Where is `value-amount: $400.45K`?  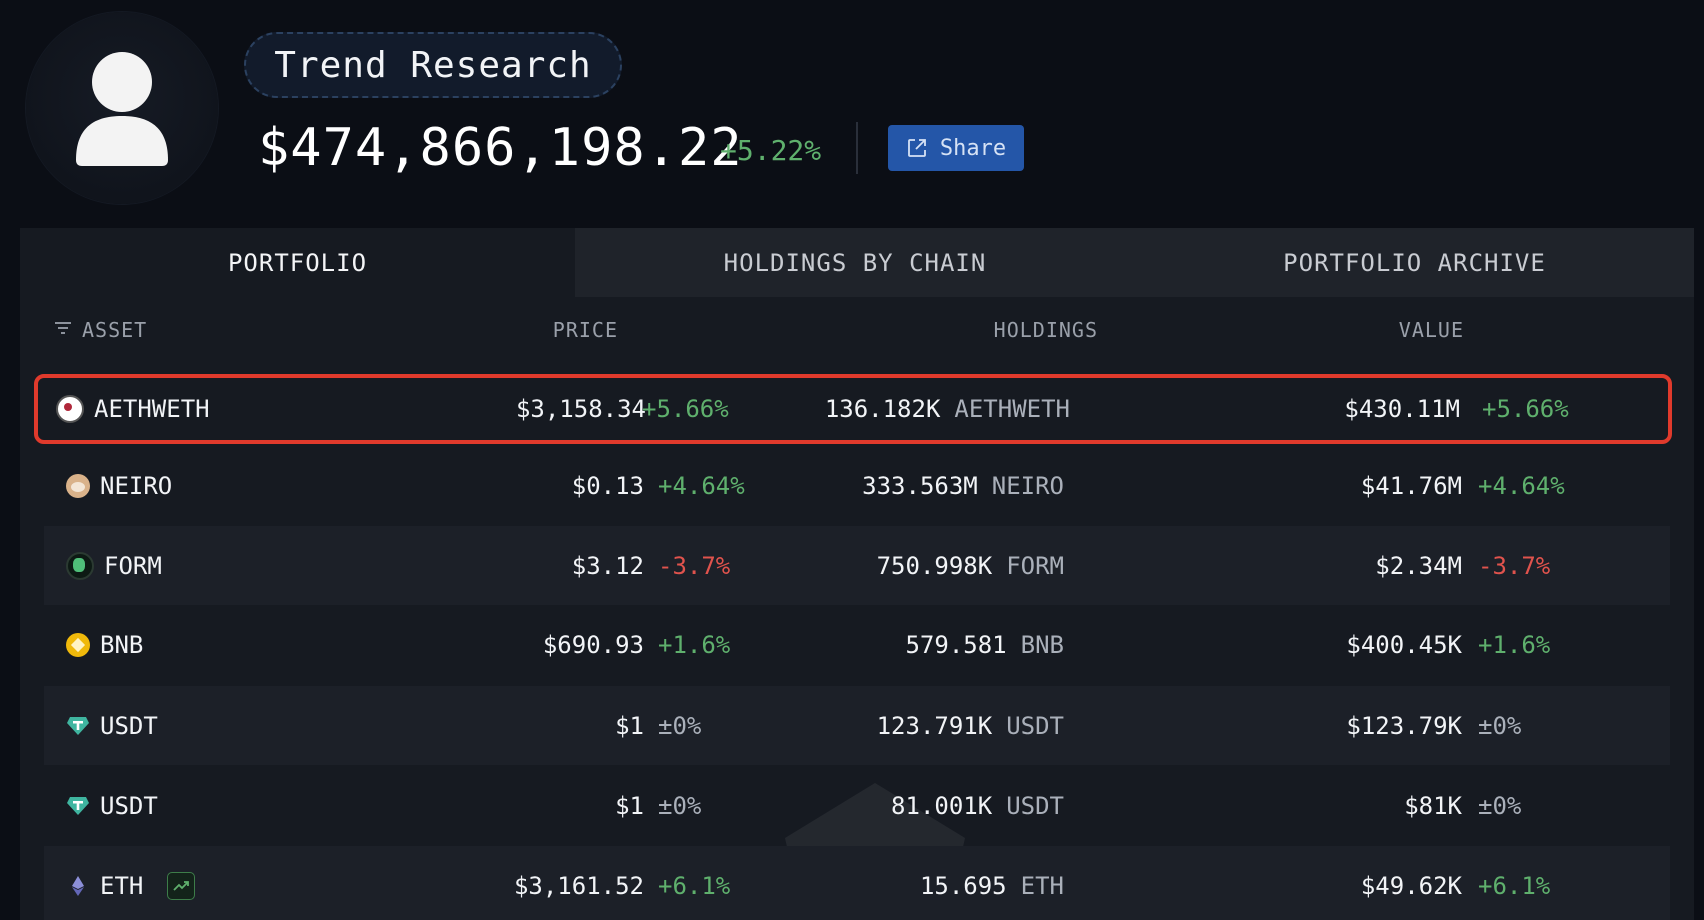
value-amount: $400.45K is located at coordinates (1404, 644).